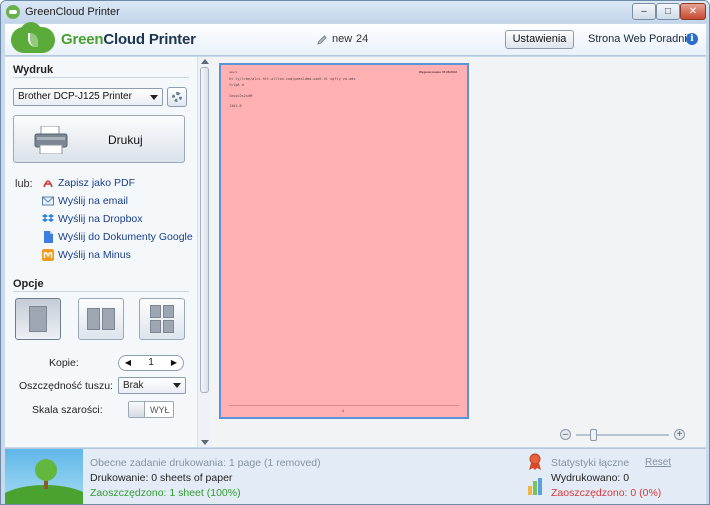  Describe the element at coordinates (235, 106) in the screenshot. I see `page-text-line: 13d1-6` at that location.